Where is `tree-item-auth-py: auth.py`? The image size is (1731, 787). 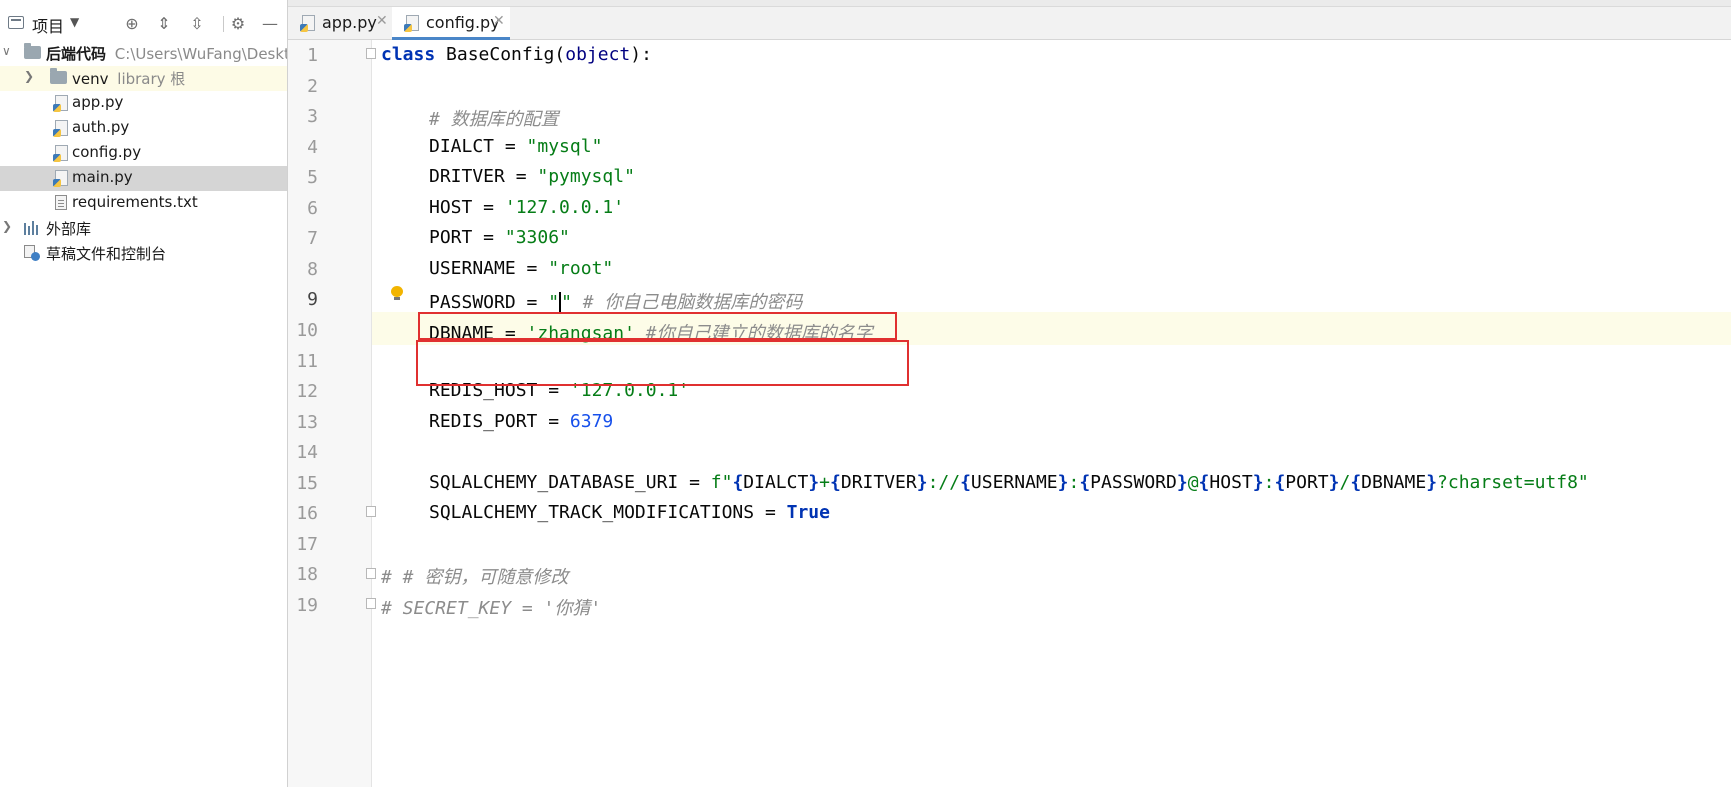
tree-item-auth-py: auth.py is located at coordinates (143, 128).